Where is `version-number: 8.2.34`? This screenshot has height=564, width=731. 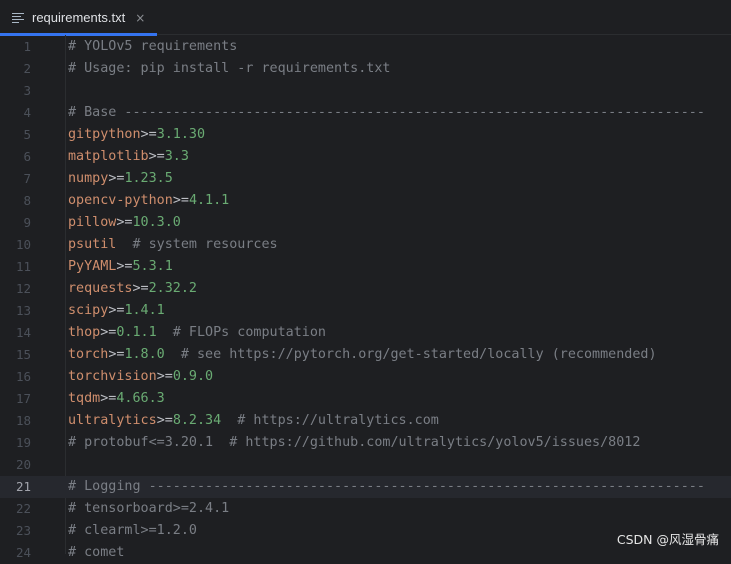
version-number: 8.2.34 is located at coordinates (197, 420).